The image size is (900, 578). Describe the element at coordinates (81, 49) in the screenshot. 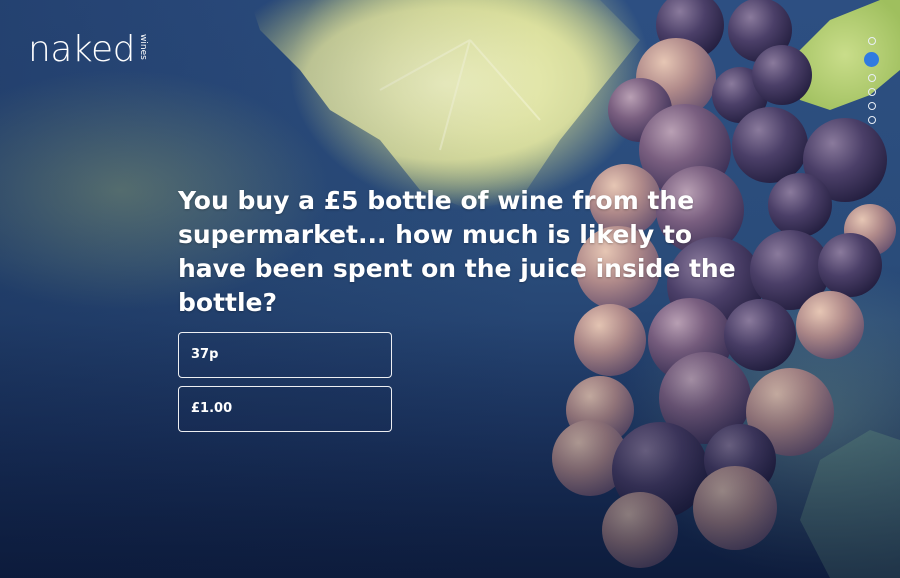

I see `logo-wordmark: naked` at that location.